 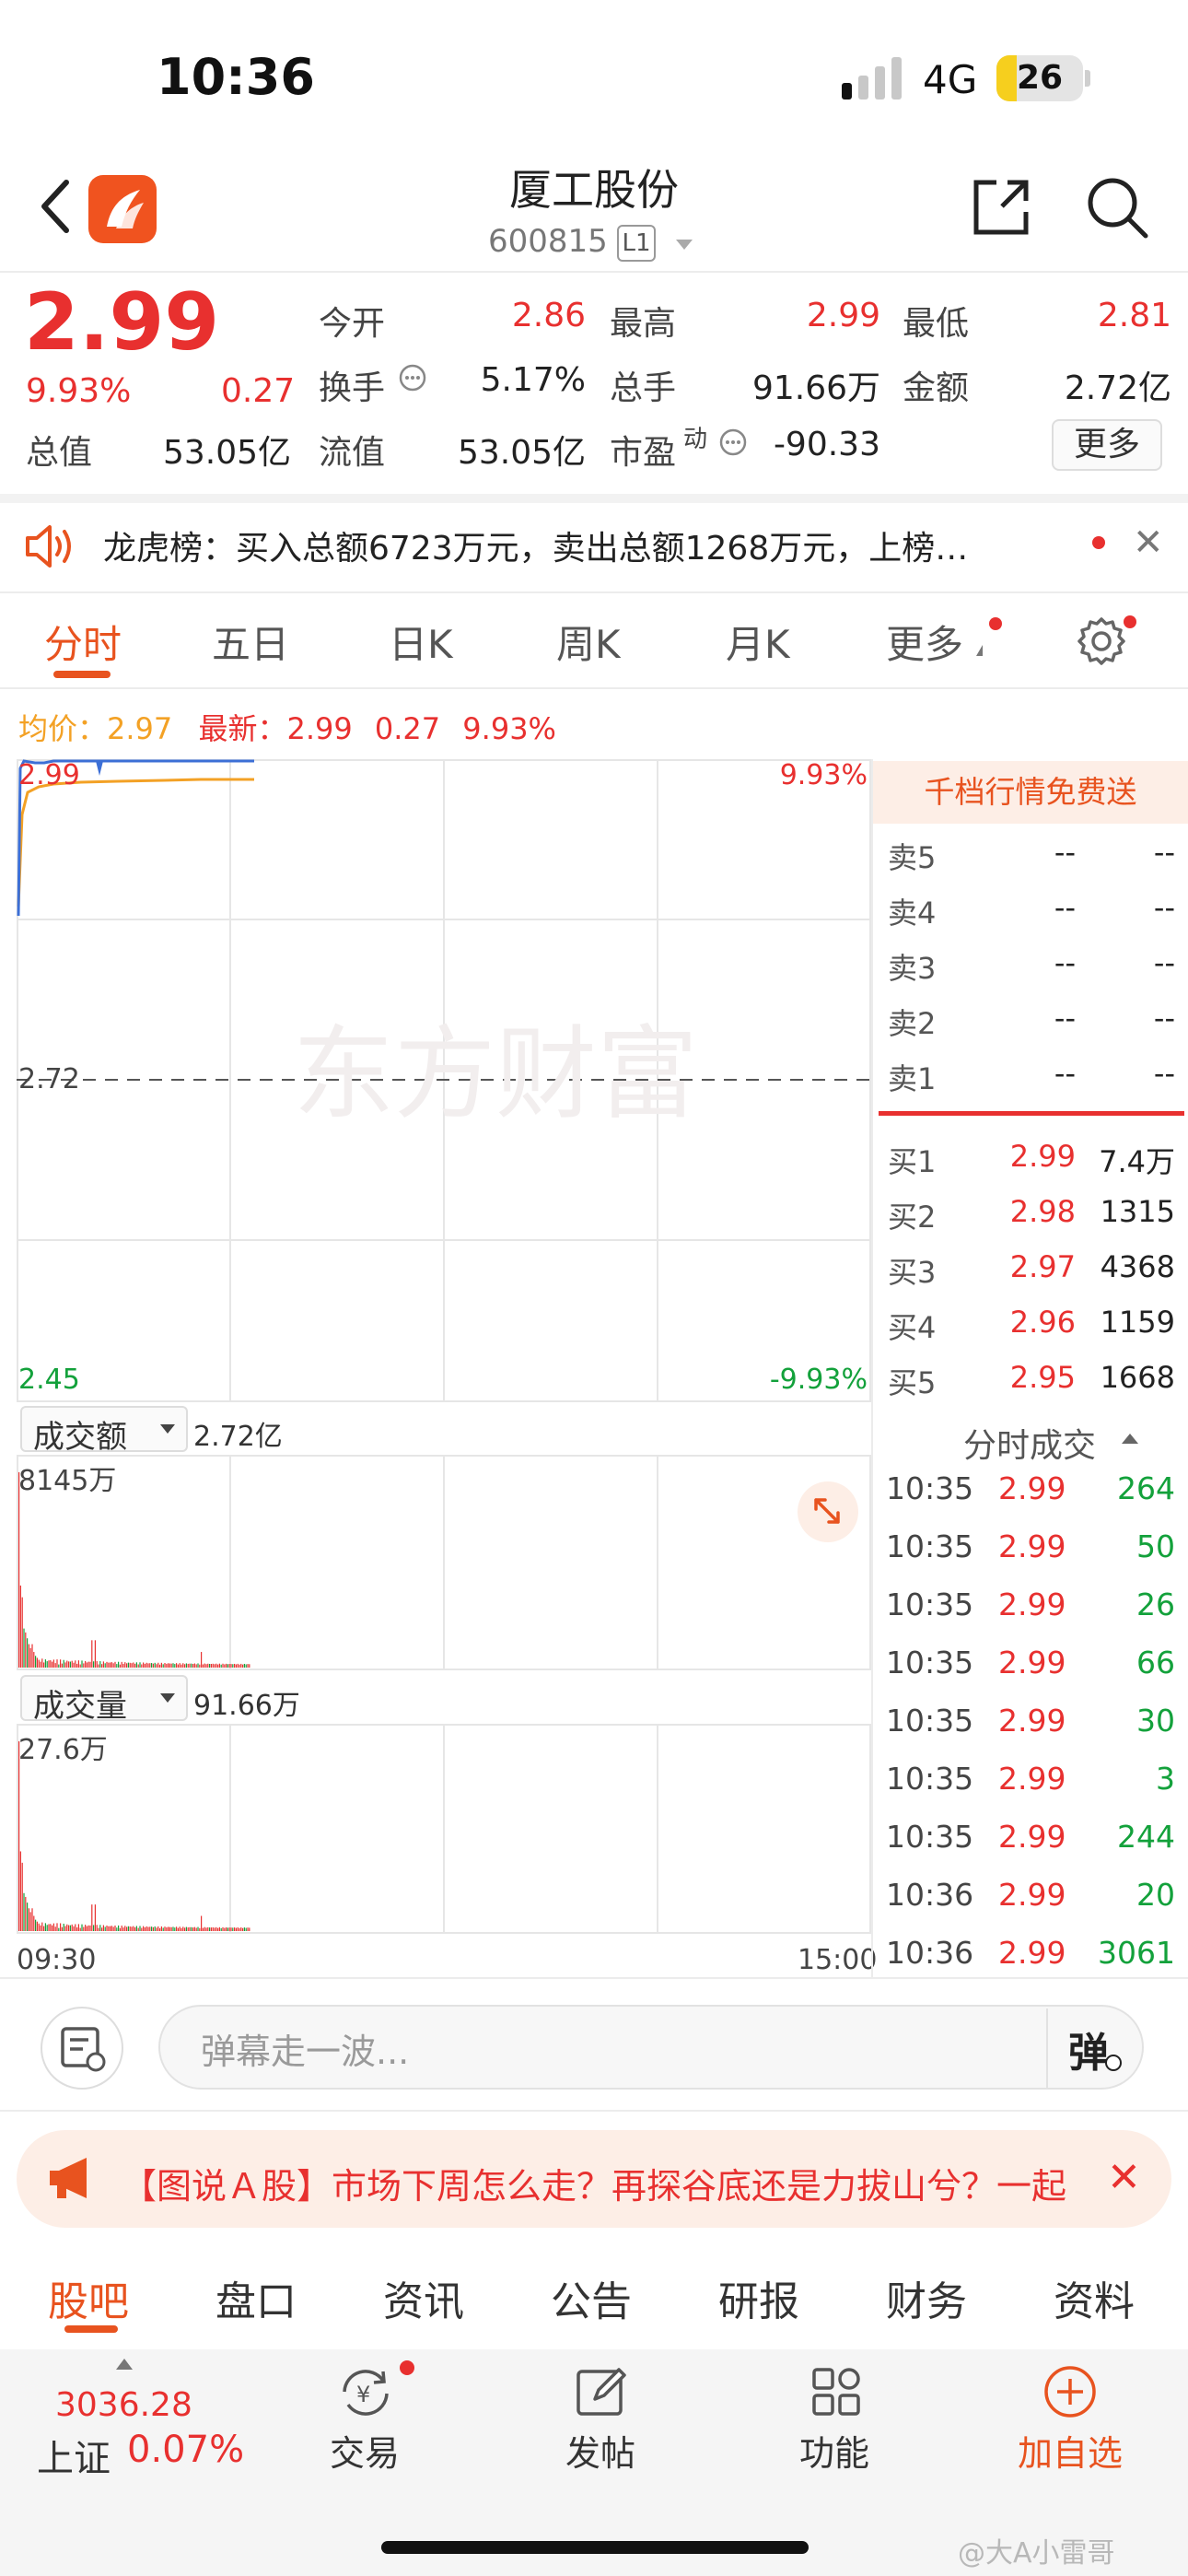 What do you see at coordinates (82, 2048) in the screenshot?
I see `comment-list-icon` at bounding box center [82, 2048].